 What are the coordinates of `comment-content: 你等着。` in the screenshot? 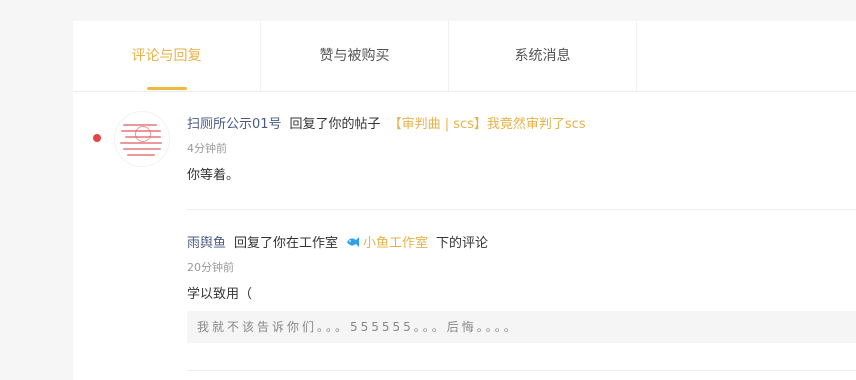 It's located at (213, 175).